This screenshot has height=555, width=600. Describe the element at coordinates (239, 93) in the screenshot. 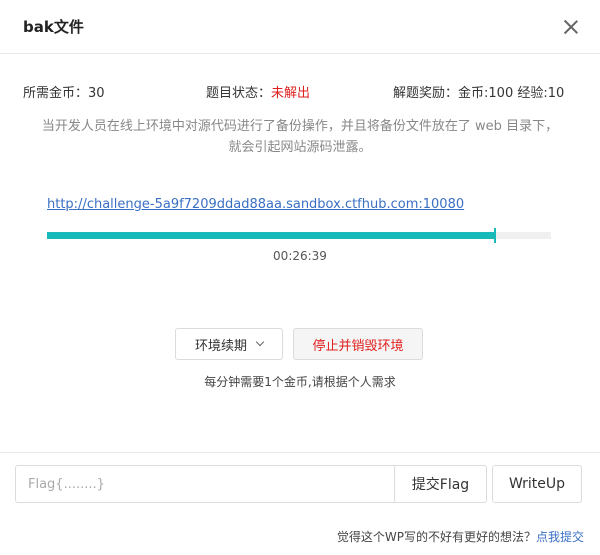

I see `status-label: 题目状态：` at that location.